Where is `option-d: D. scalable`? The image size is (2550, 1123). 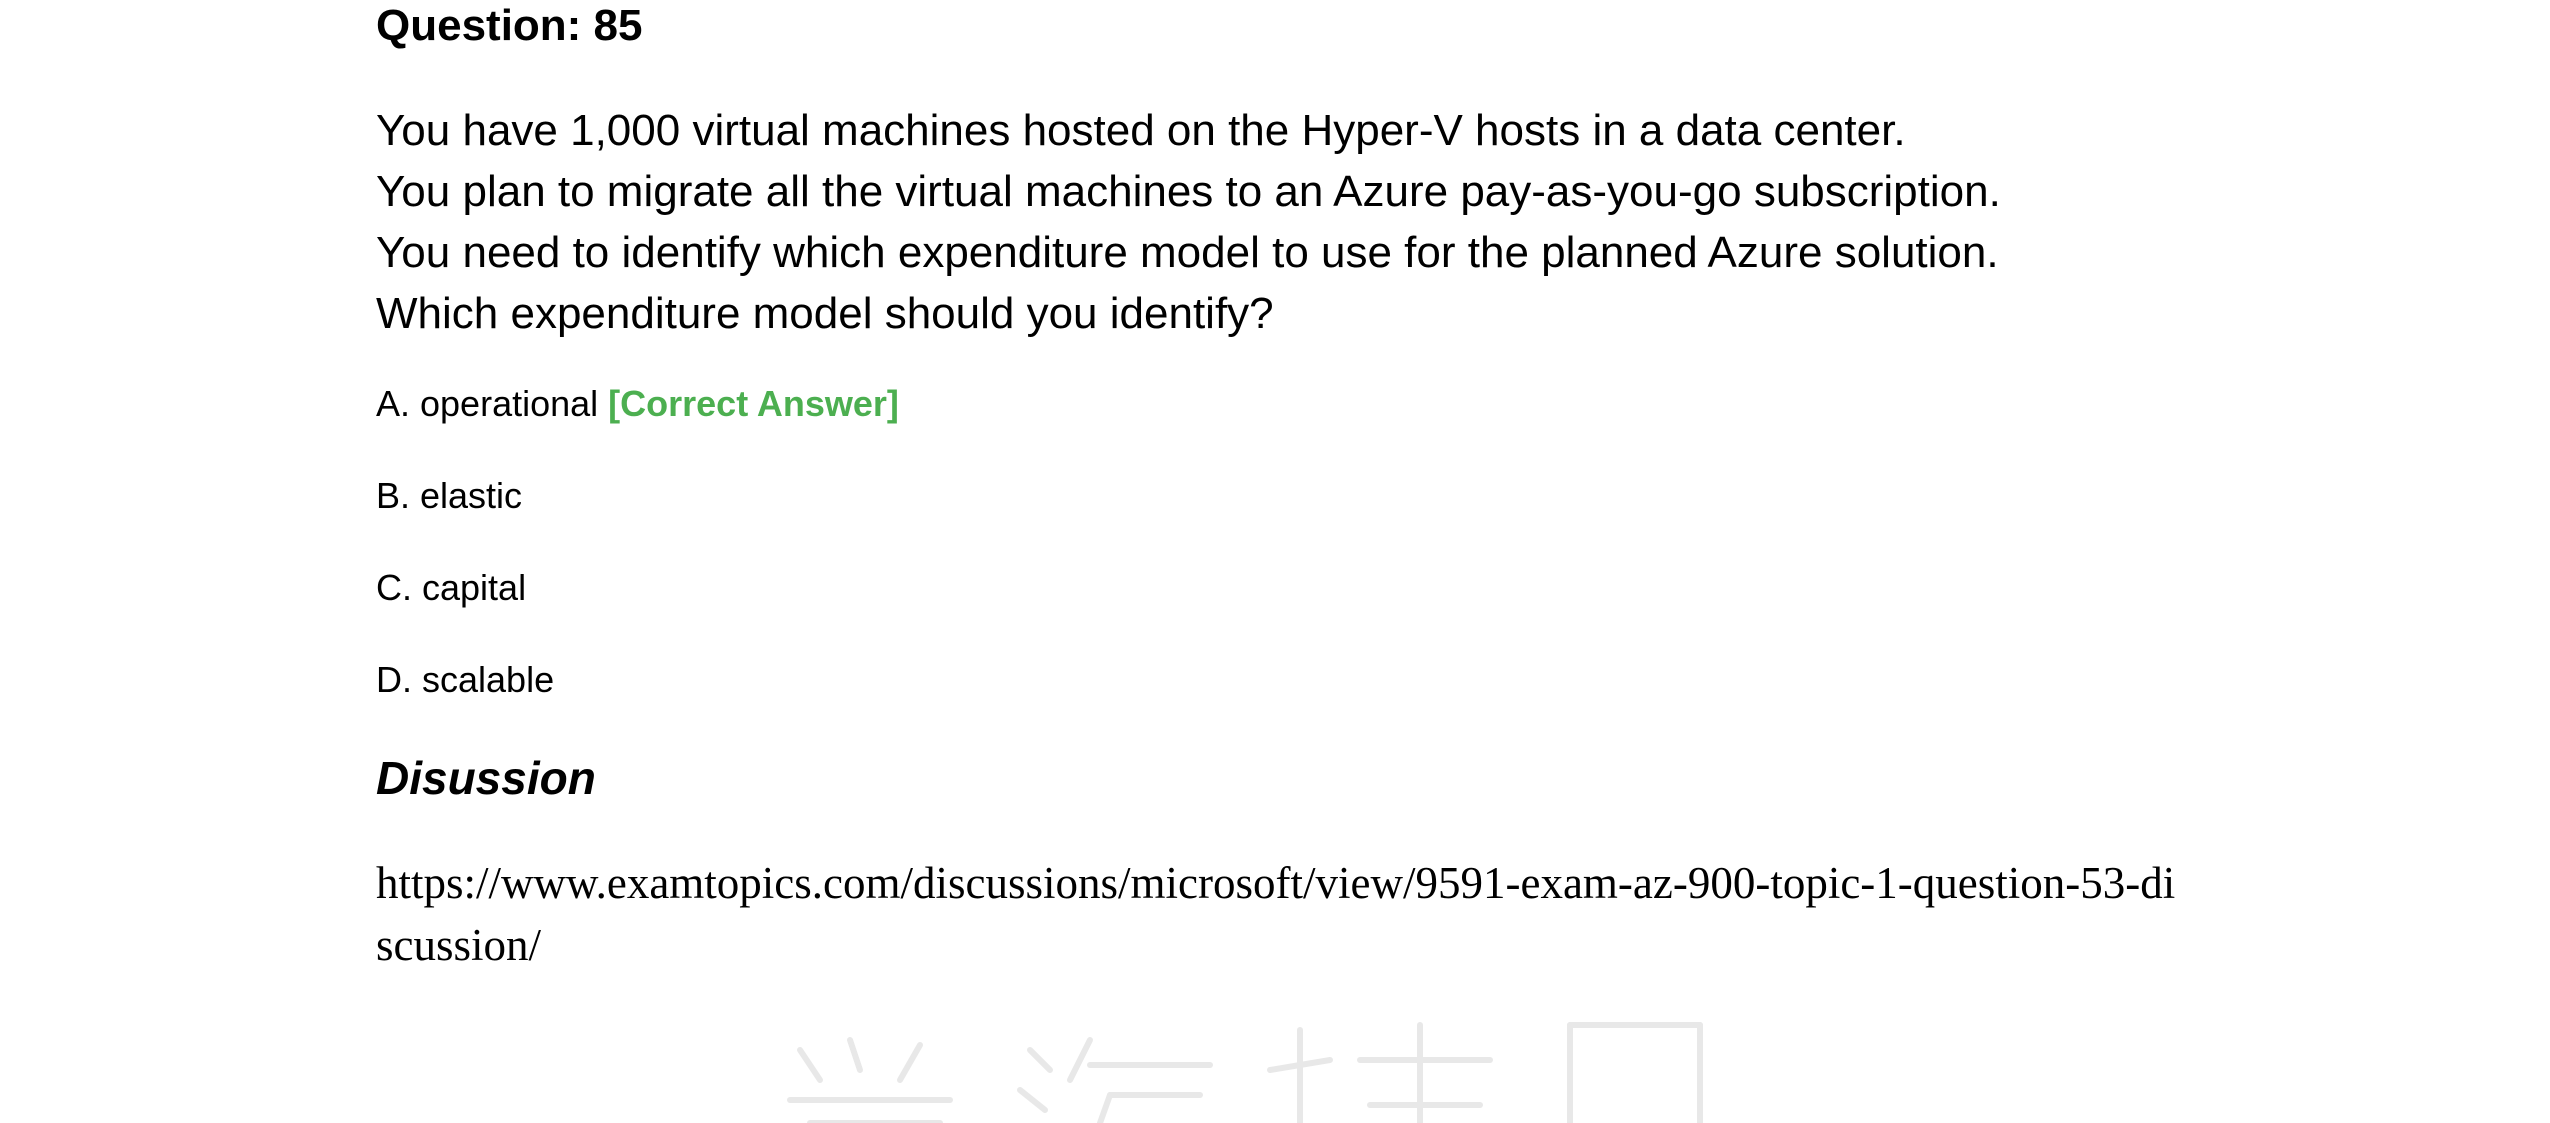
option-d: D. scalable is located at coordinates (637, 704).